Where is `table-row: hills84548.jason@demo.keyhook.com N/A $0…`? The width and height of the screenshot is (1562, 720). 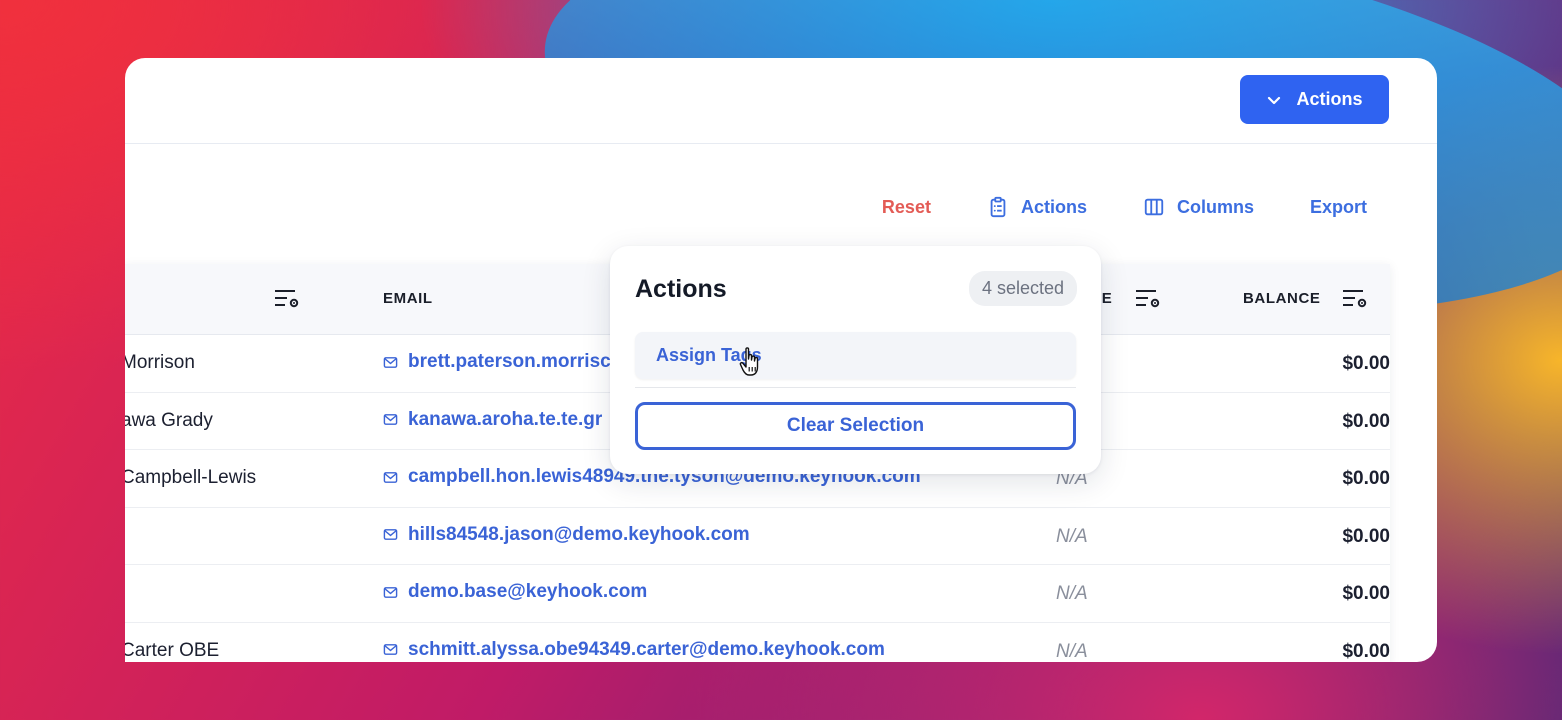
table-row: hills84548.jason@demo.keyhook.com N/A $0… is located at coordinates (757, 536).